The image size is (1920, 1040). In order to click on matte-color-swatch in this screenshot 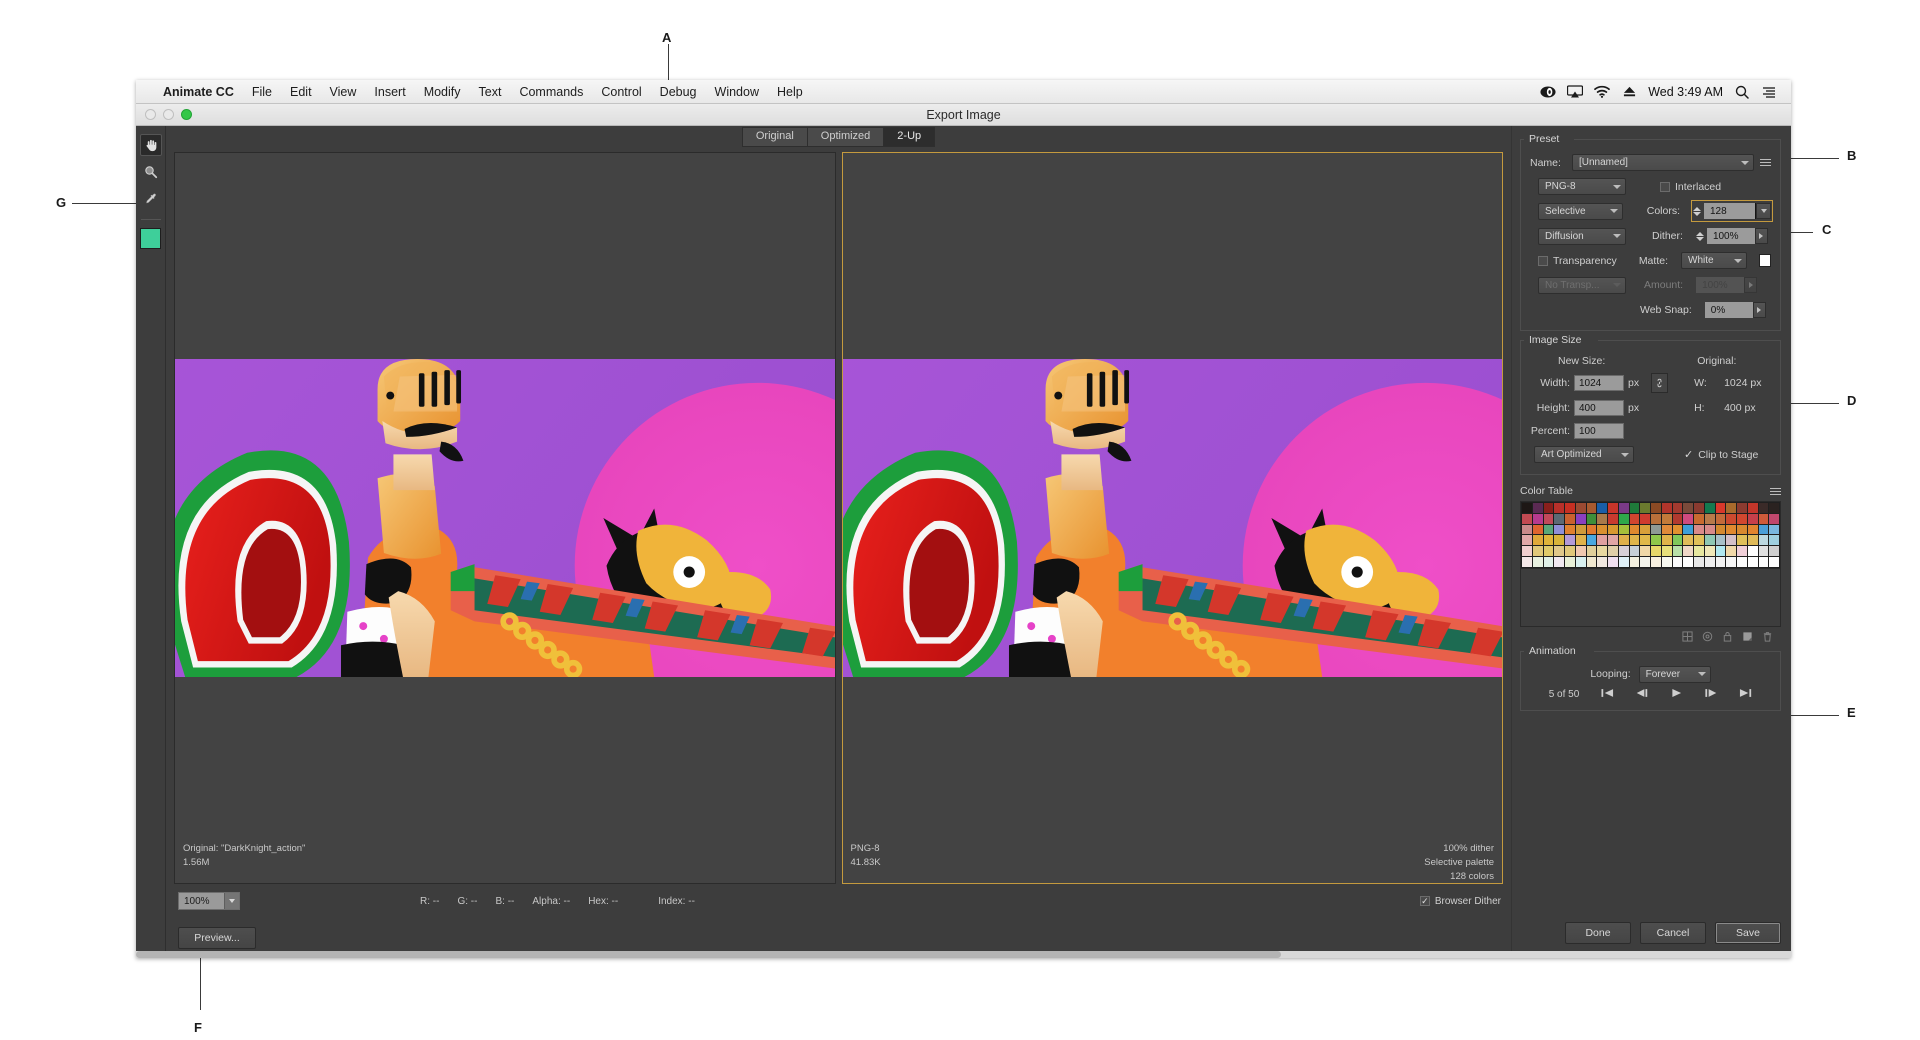, I will do `click(1765, 260)`.